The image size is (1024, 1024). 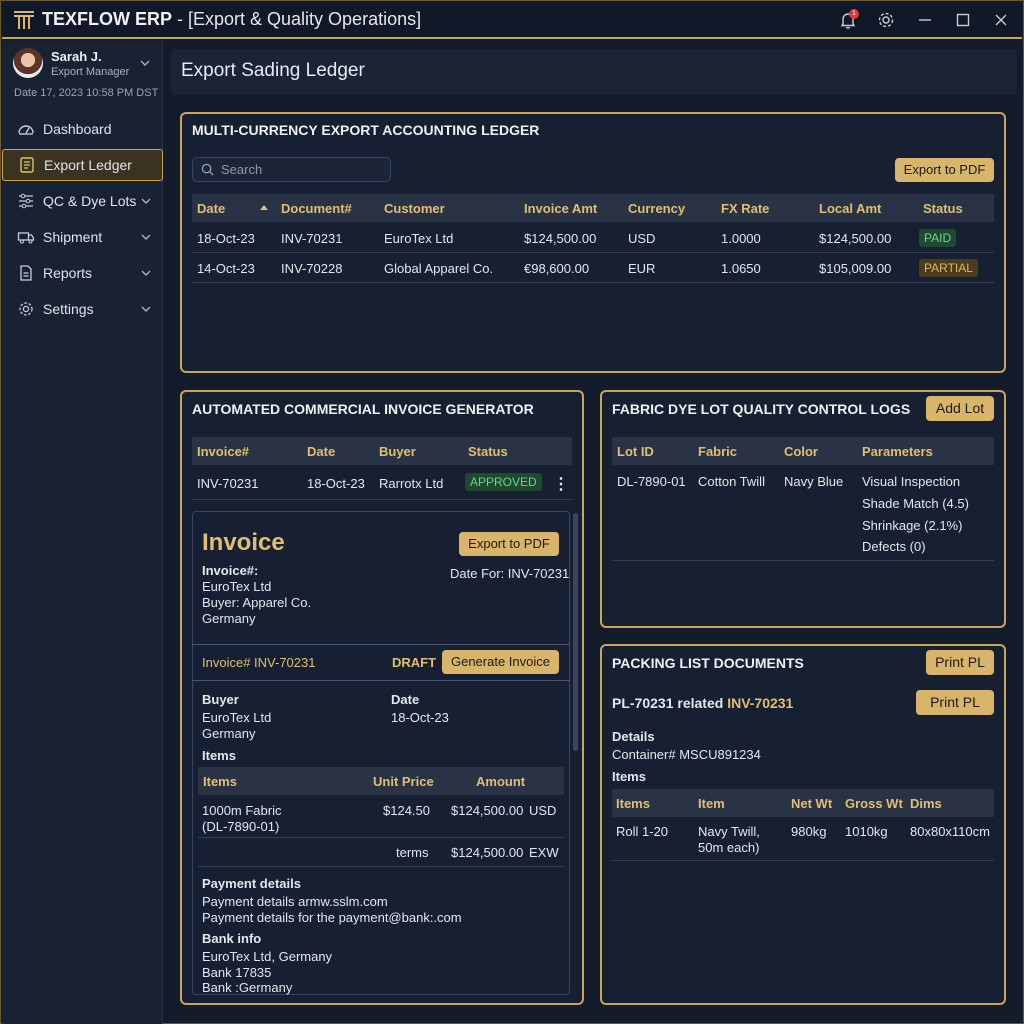 I want to click on cell-lot-id: DL-7890-01, so click(x=651, y=481).